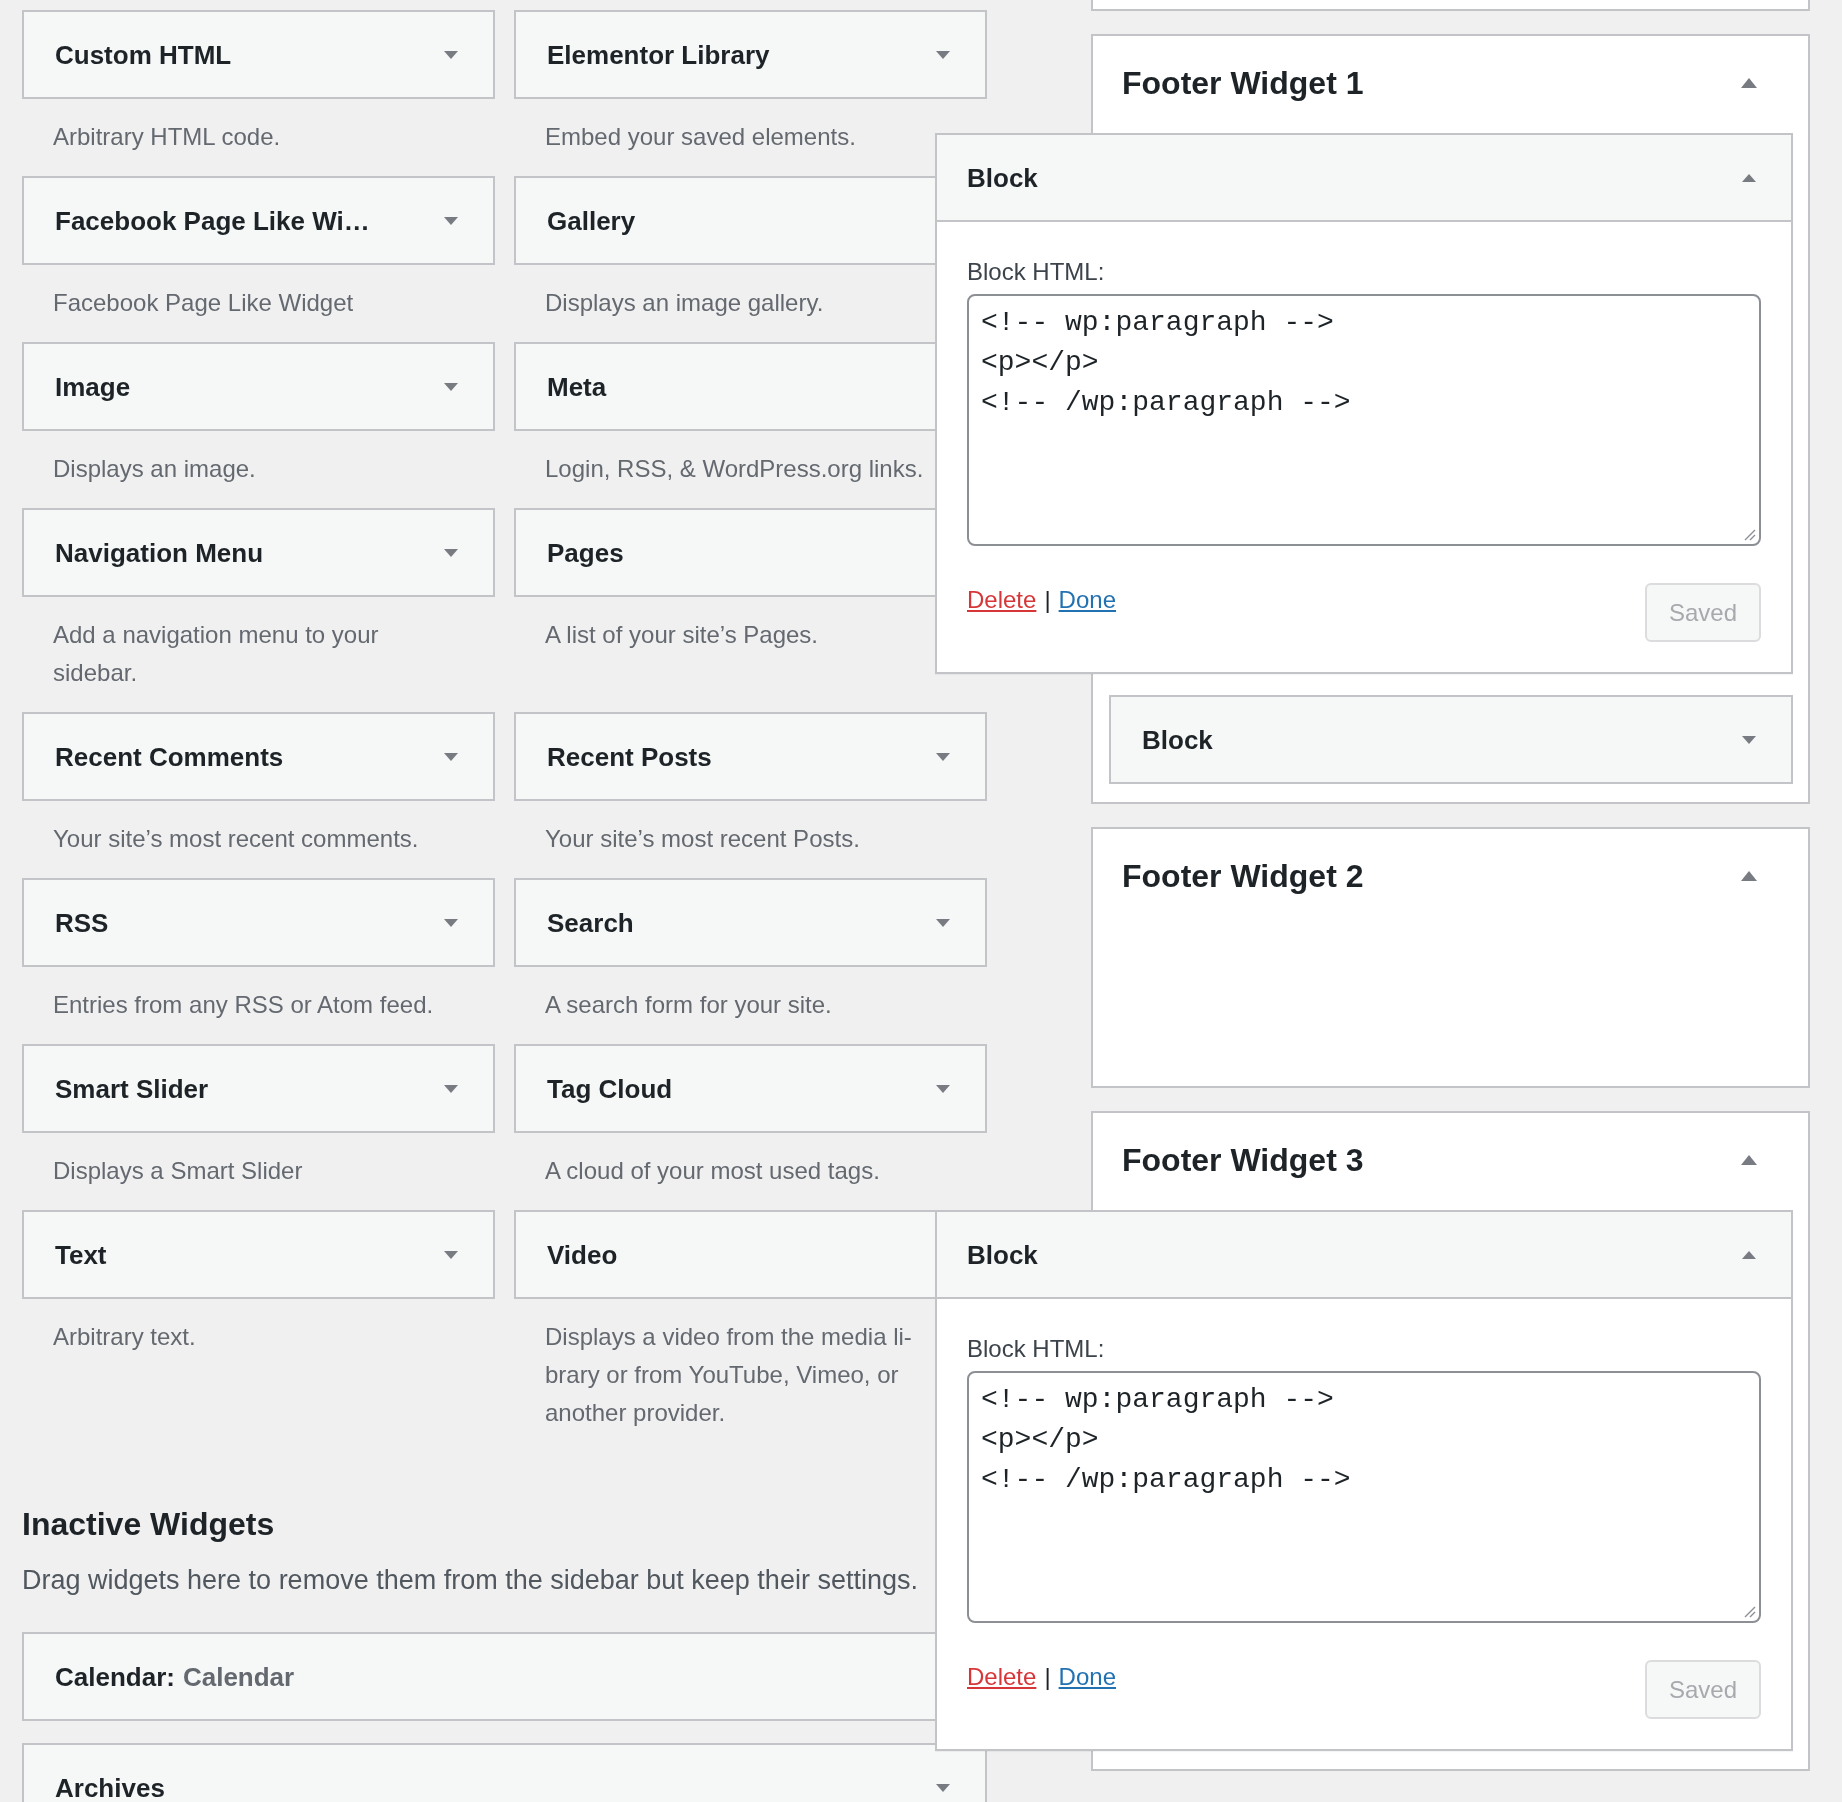 This screenshot has height=1802, width=1842. What do you see at coordinates (729, 1375) in the screenshot?
I see `widget-description: Displays a video from the media li-brary or from YouTube, Vimeo, or another provider.` at bounding box center [729, 1375].